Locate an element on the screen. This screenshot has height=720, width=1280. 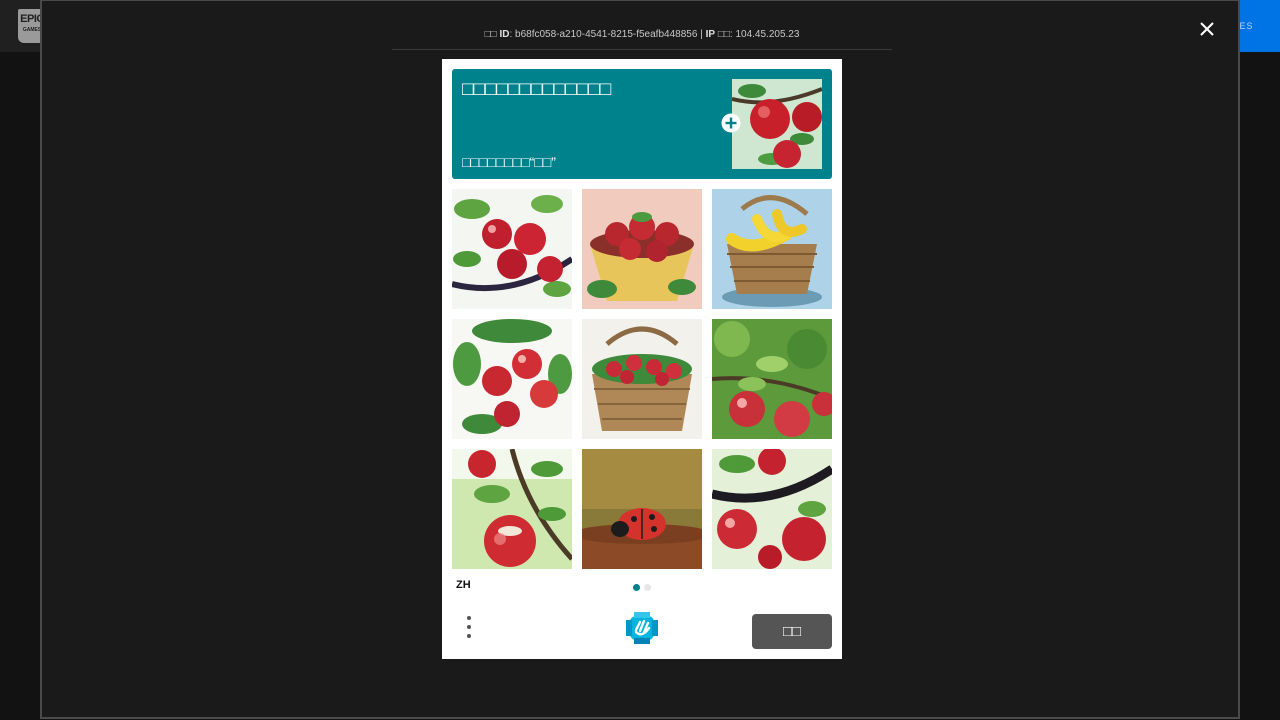
hcaptcha-logo-icon is located at coordinates (642, 628).